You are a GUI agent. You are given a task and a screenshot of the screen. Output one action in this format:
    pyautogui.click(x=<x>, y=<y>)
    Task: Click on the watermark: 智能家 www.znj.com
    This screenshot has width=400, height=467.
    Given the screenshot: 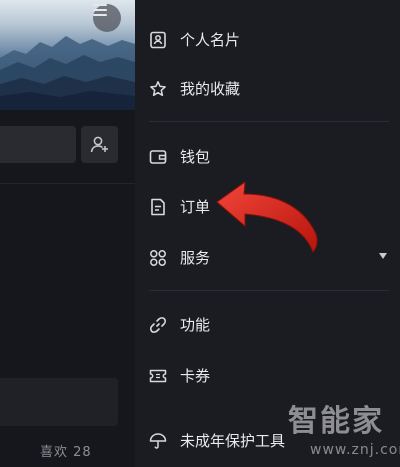 What is the action you would take?
    pyautogui.click(x=344, y=434)
    